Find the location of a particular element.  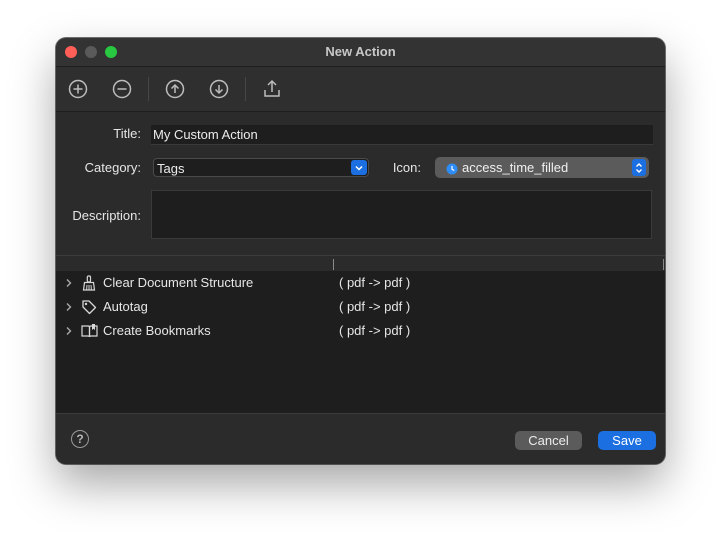

add-action-button is located at coordinates (78, 89).